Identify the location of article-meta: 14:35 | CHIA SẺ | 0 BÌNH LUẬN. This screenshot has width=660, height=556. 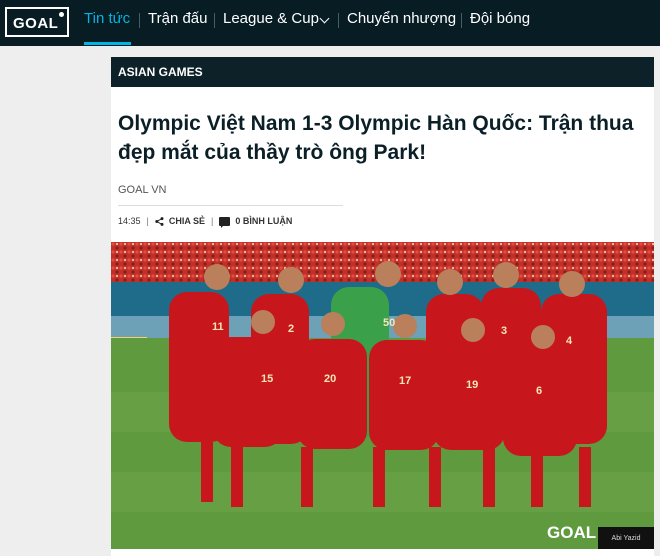
(205, 221).